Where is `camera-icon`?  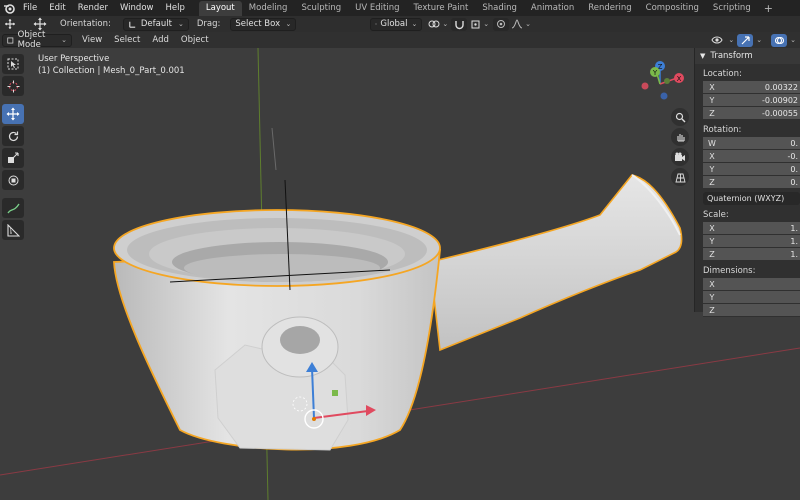
camera-icon is located at coordinates (680, 157).